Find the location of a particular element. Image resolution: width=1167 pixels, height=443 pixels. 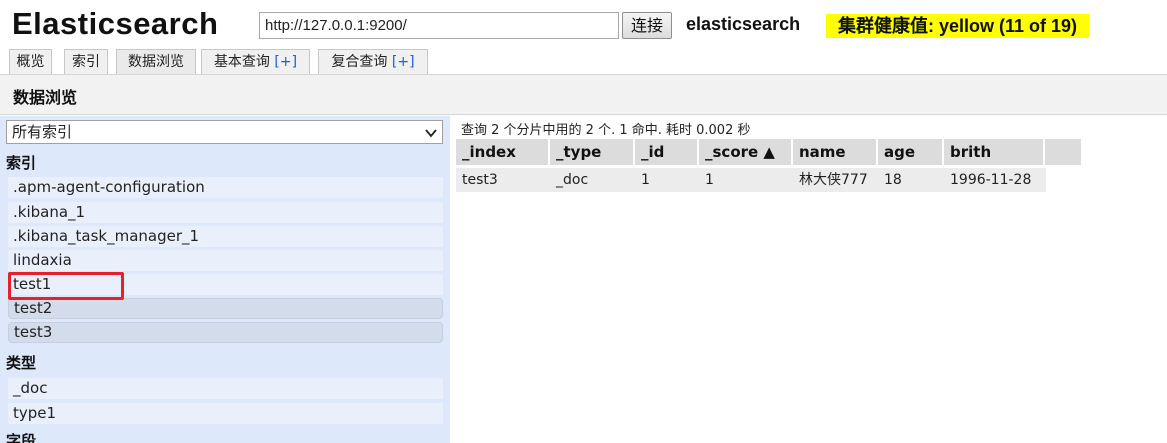

sidebar-item-index: .apm-agent-configuration is located at coordinates (225, 187).